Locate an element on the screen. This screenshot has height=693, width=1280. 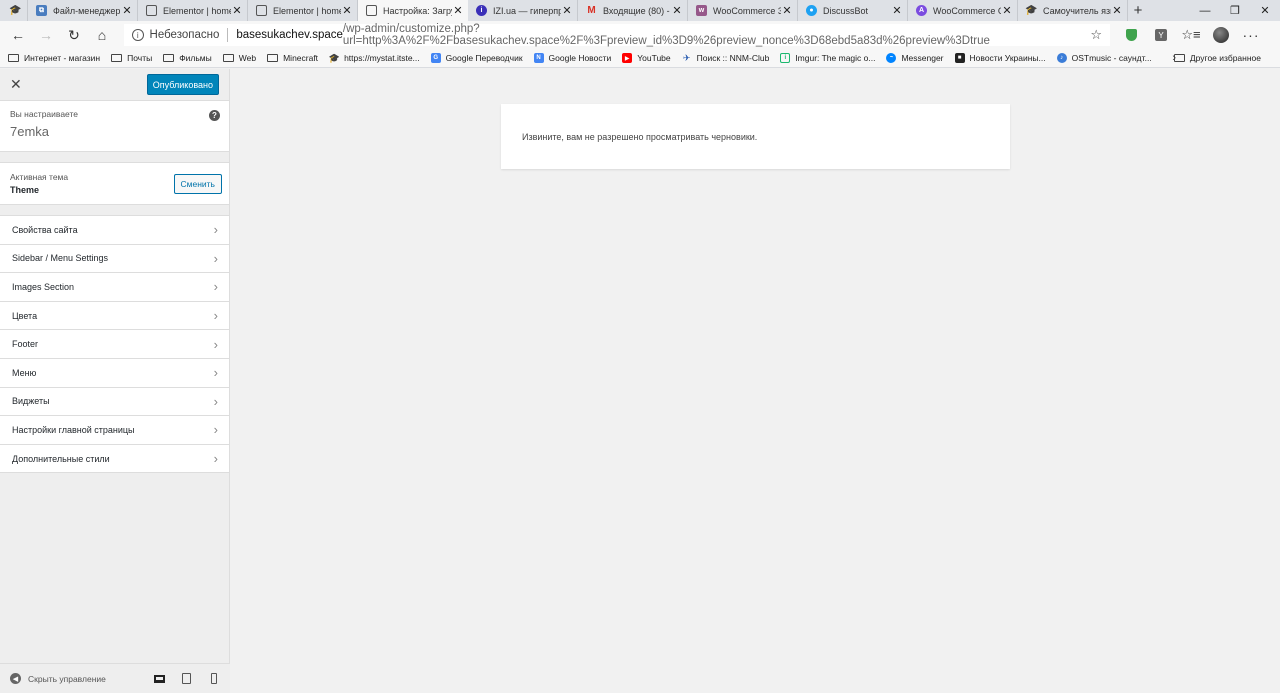
section-label: Свойства сайта is located at coordinates (45, 229).